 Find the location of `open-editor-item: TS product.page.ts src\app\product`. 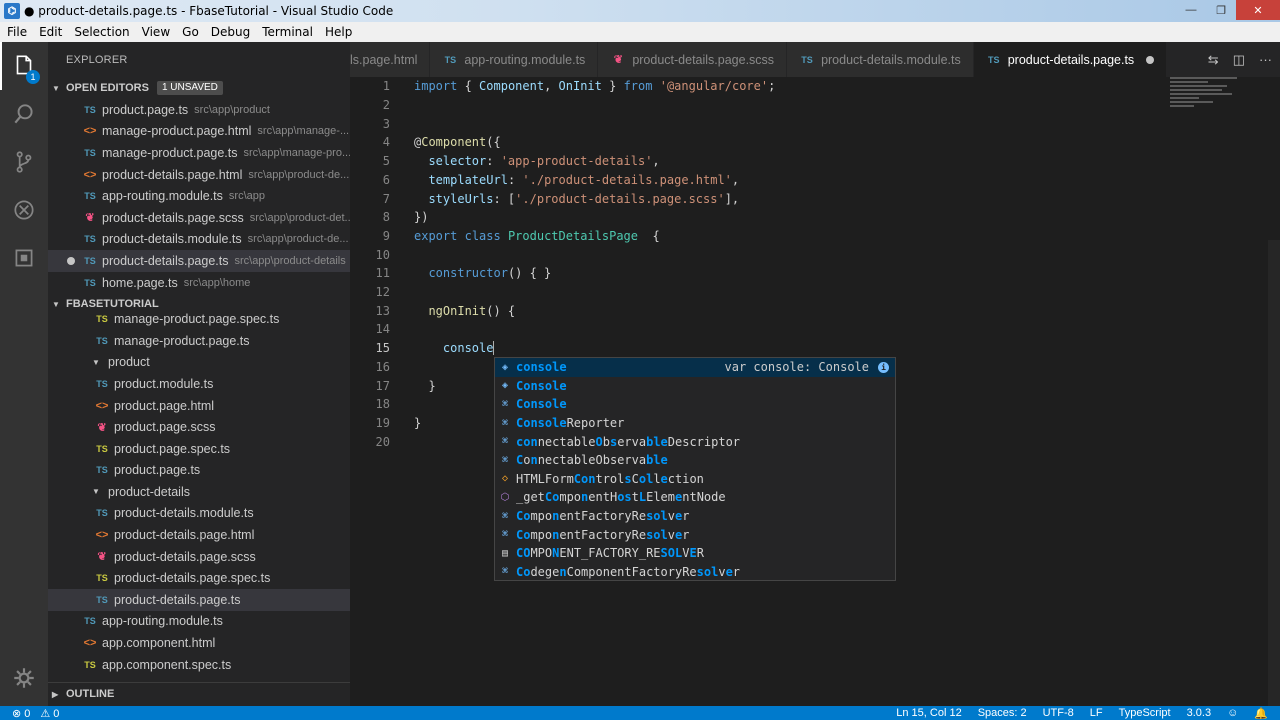

open-editor-item: TS product.page.ts src\app\product is located at coordinates (199, 110).